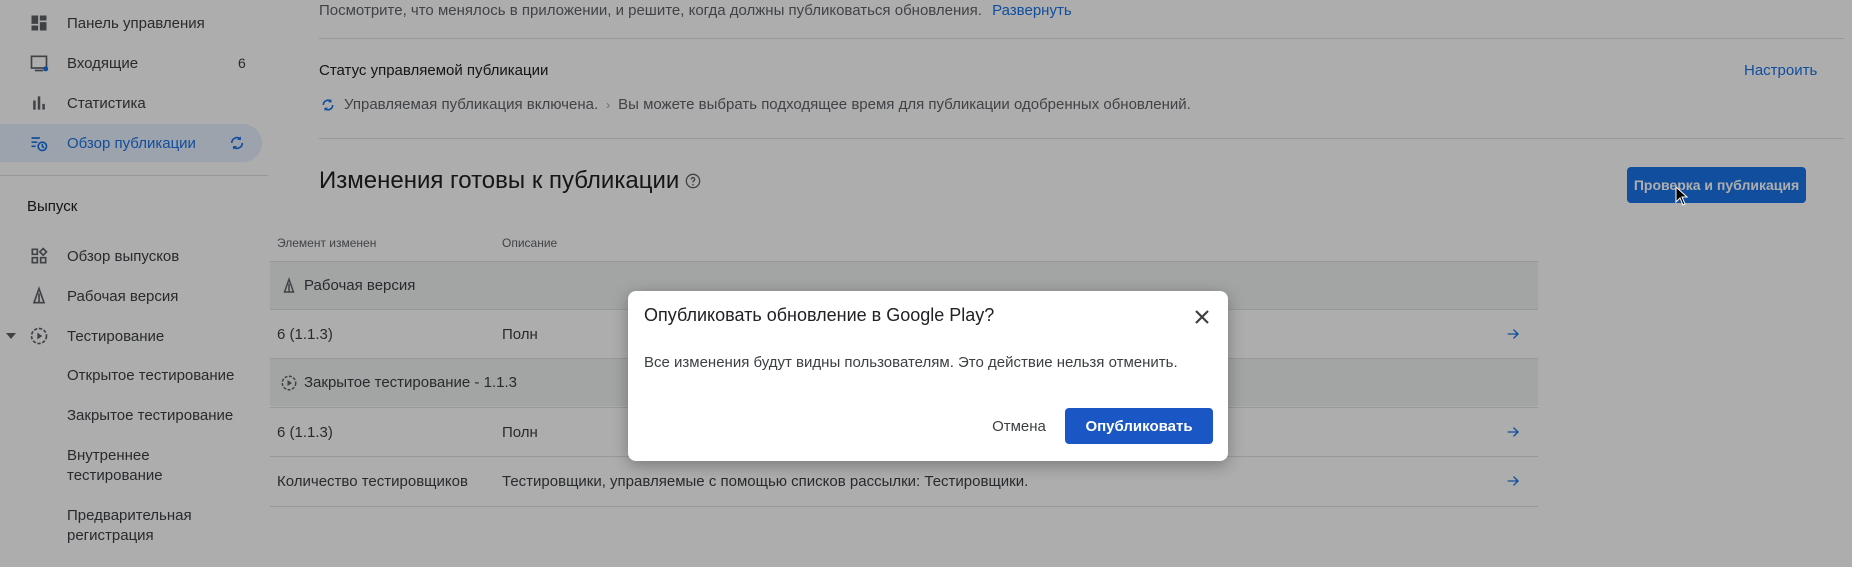 Image resolution: width=1852 pixels, height=567 pixels. I want to click on cancel-button: Отмена, so click(1019, 426).